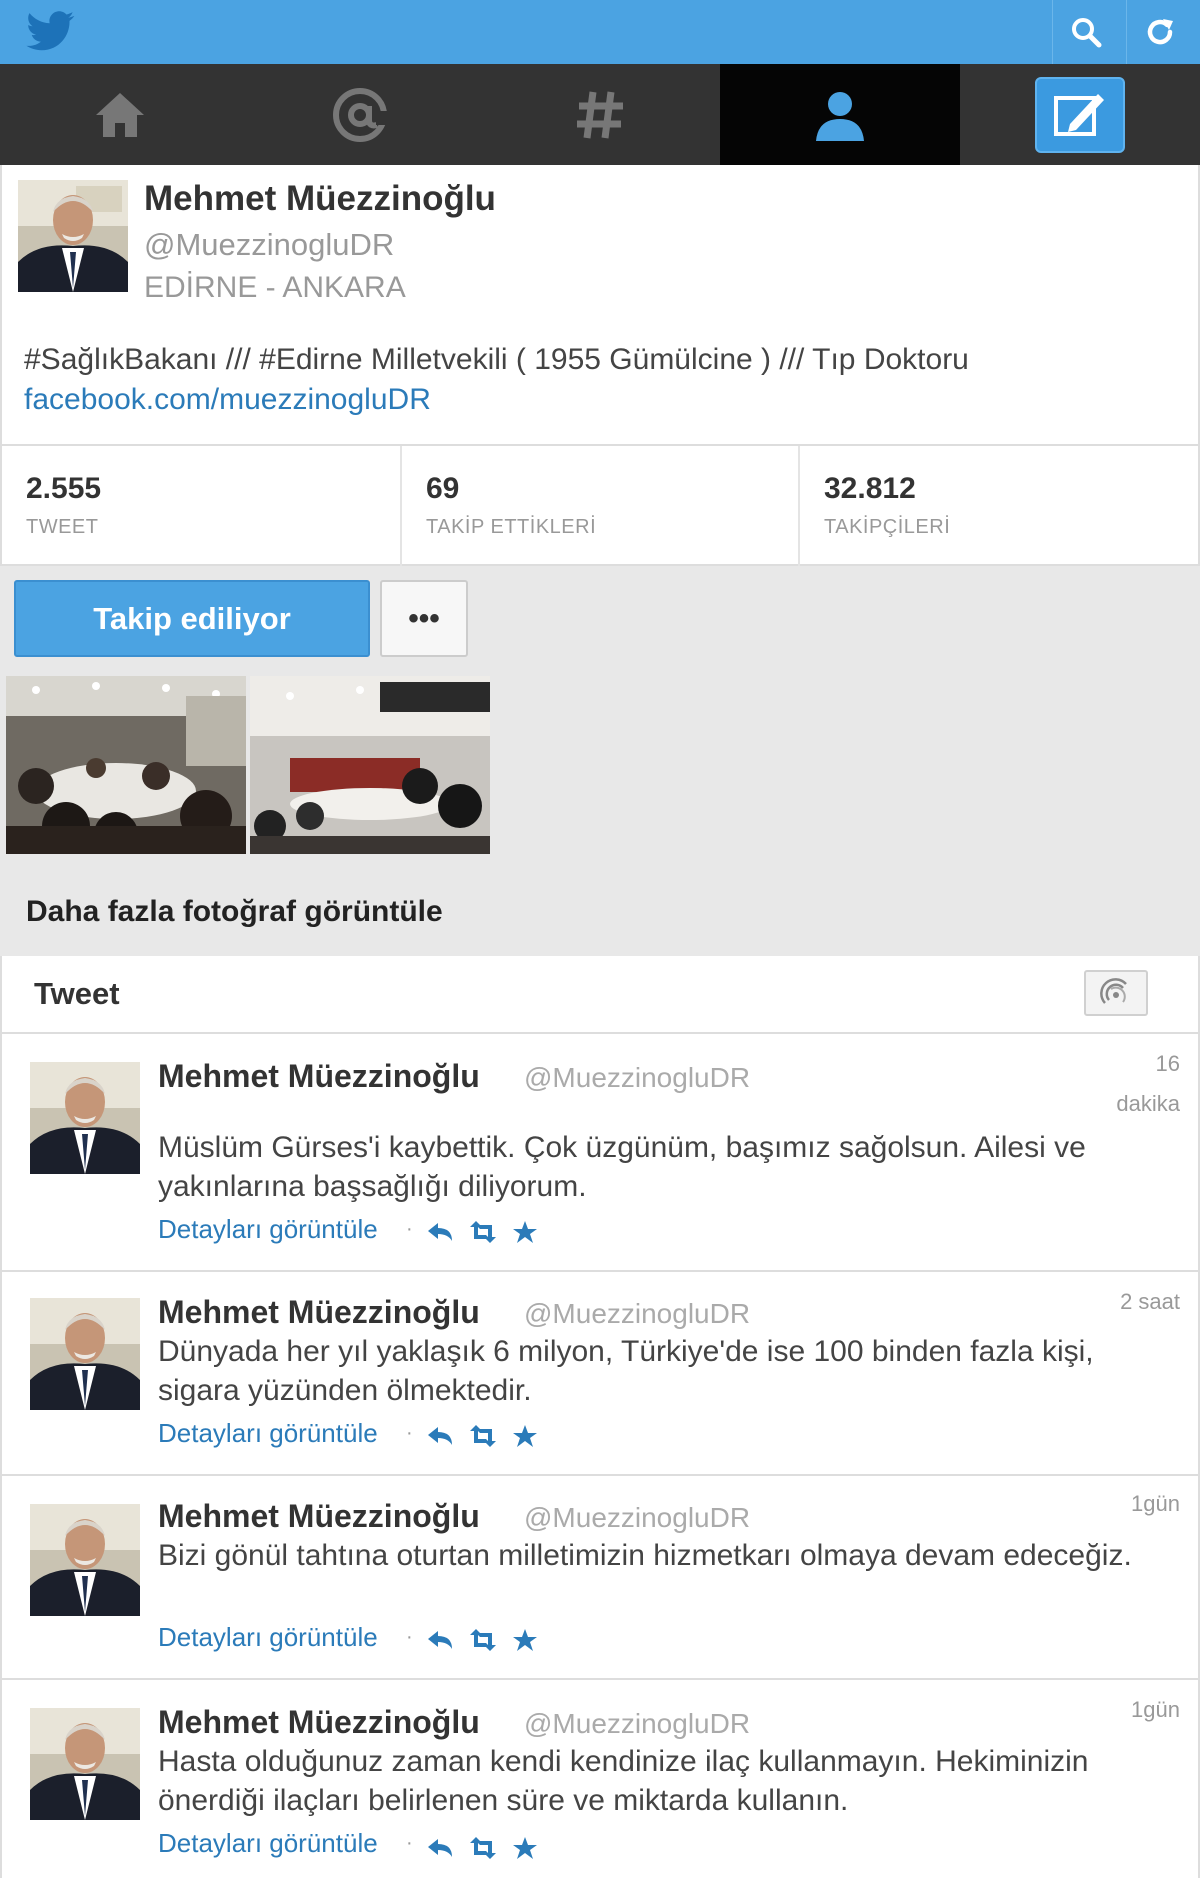  I want to click on nav-discover, so click(600, 114).